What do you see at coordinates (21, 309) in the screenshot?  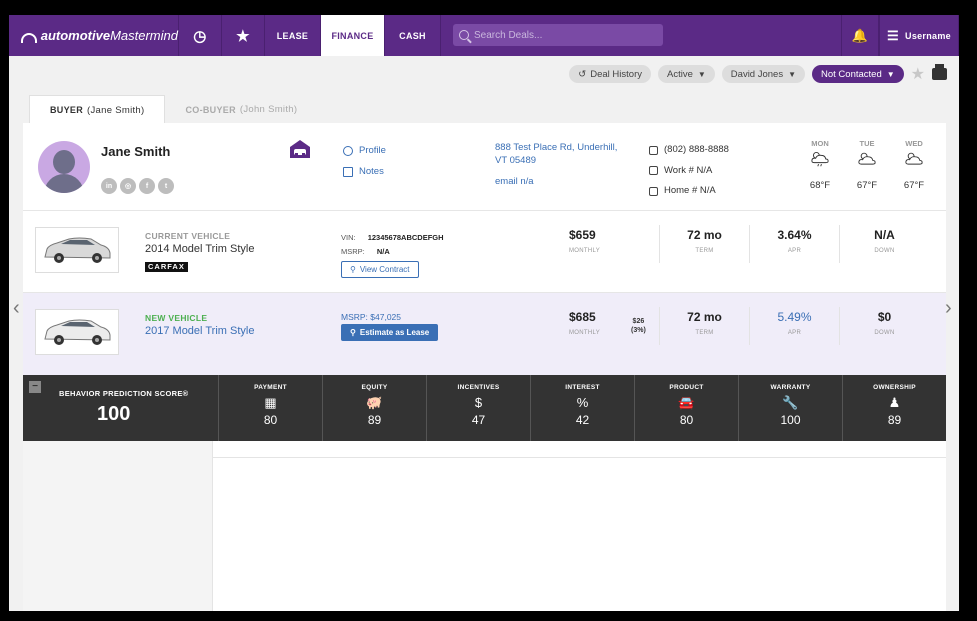 I see `chevron-left-icon: ‹` at bounding box center [21, 309].